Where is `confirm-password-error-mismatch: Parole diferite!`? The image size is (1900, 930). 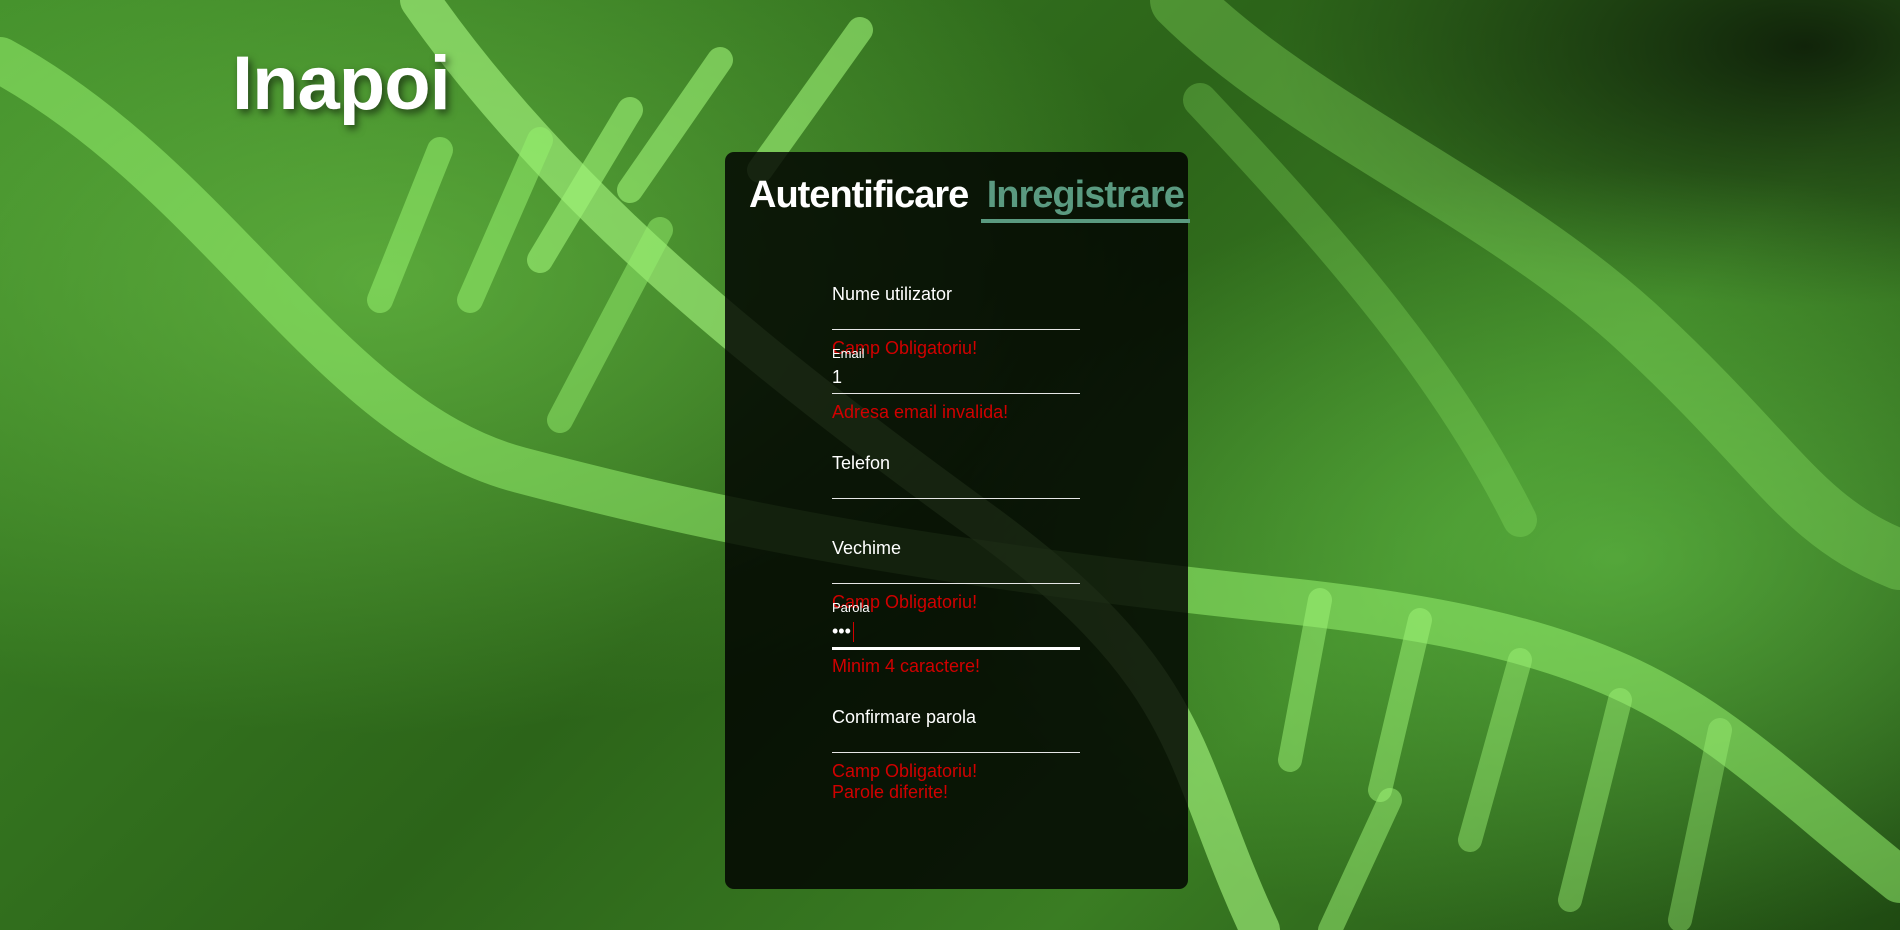 confirm-password-error-mismatch: Parole diferite! is located at coordinates (890, 792).